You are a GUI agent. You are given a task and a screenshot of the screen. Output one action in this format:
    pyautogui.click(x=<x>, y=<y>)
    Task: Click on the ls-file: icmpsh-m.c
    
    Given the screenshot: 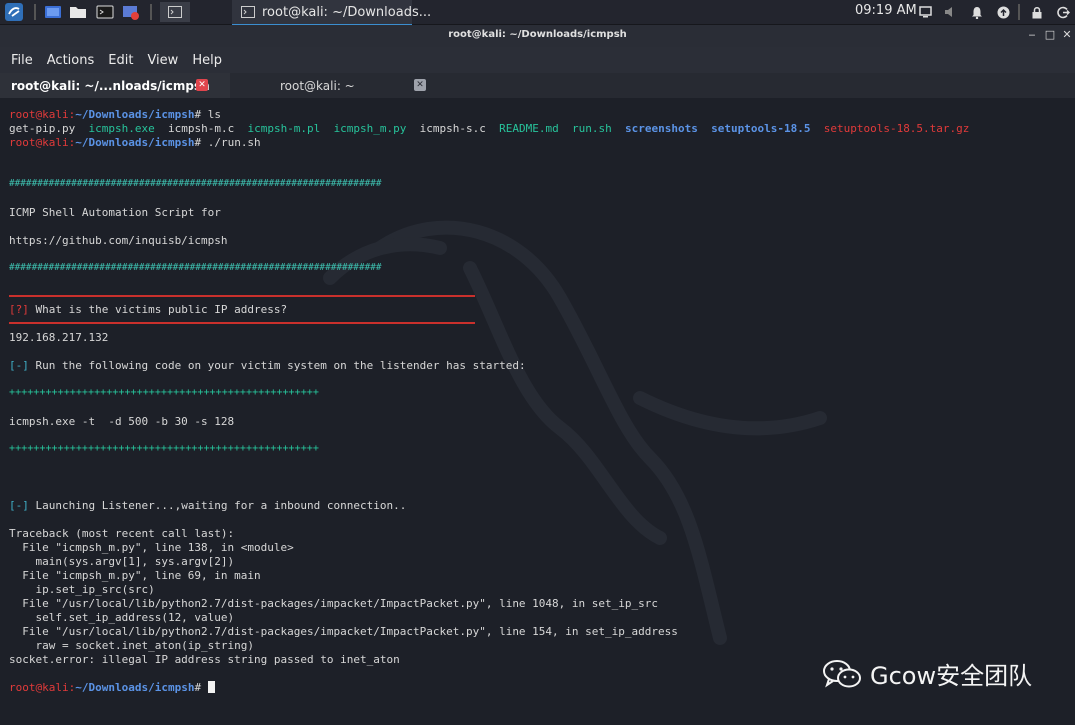 What is the action you would take?
    pyautogui.click(x=201, y=128)
    